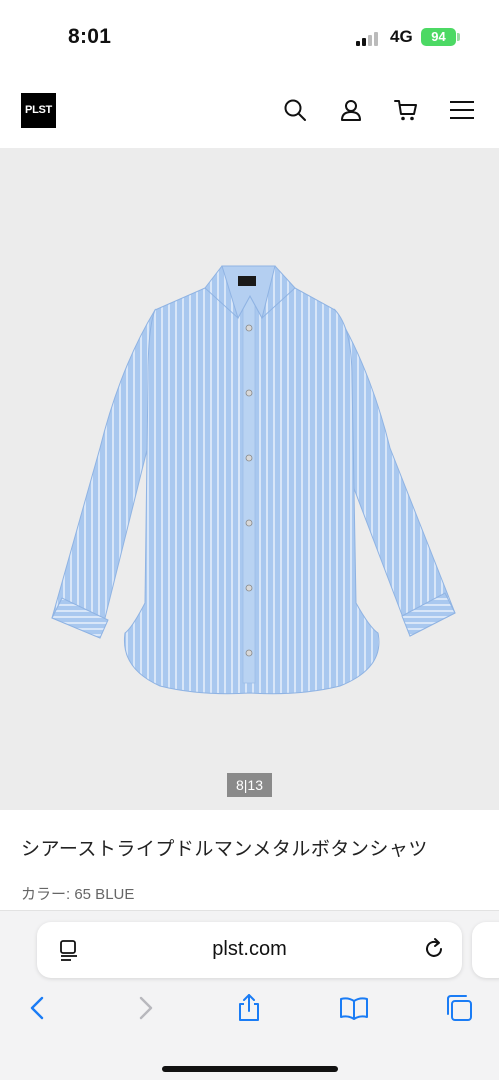 This screenshot has height=1080, width=499. Describe the element at coordinates (38, 110) in the screenshot. I see `plst-logo: PLST` at that location.